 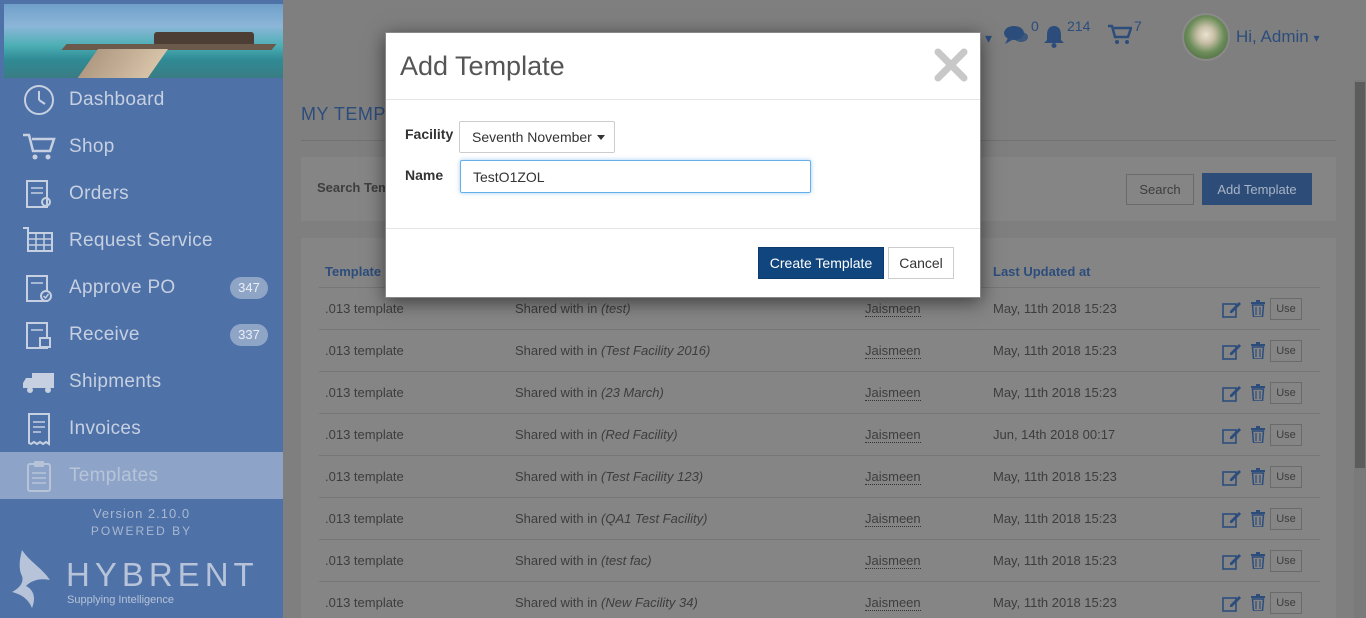 What do you see at coordinates (532, 137) in the screenshot?
I see `facility-selected-value: Seventh November` at bounding box center [532, 137].